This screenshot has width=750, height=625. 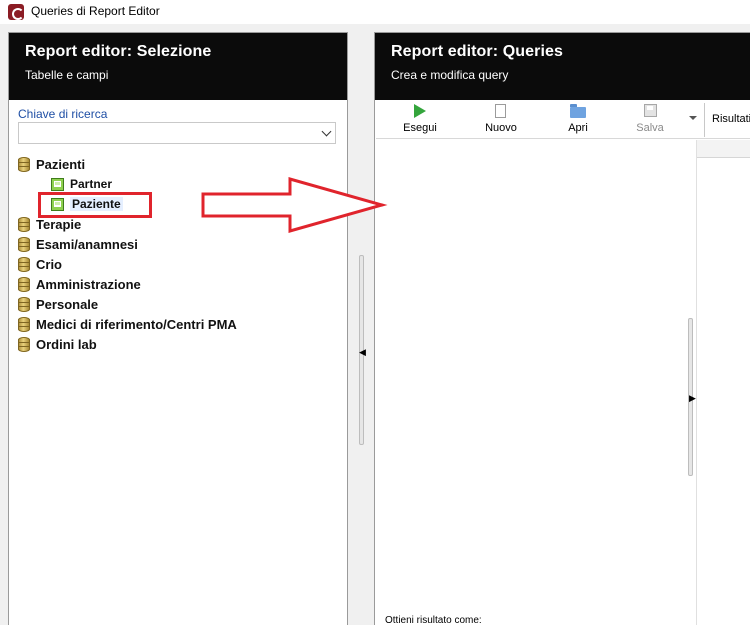 I want to click on collapse-left-arrow-icon: ◀, so click(x=362, y=352).